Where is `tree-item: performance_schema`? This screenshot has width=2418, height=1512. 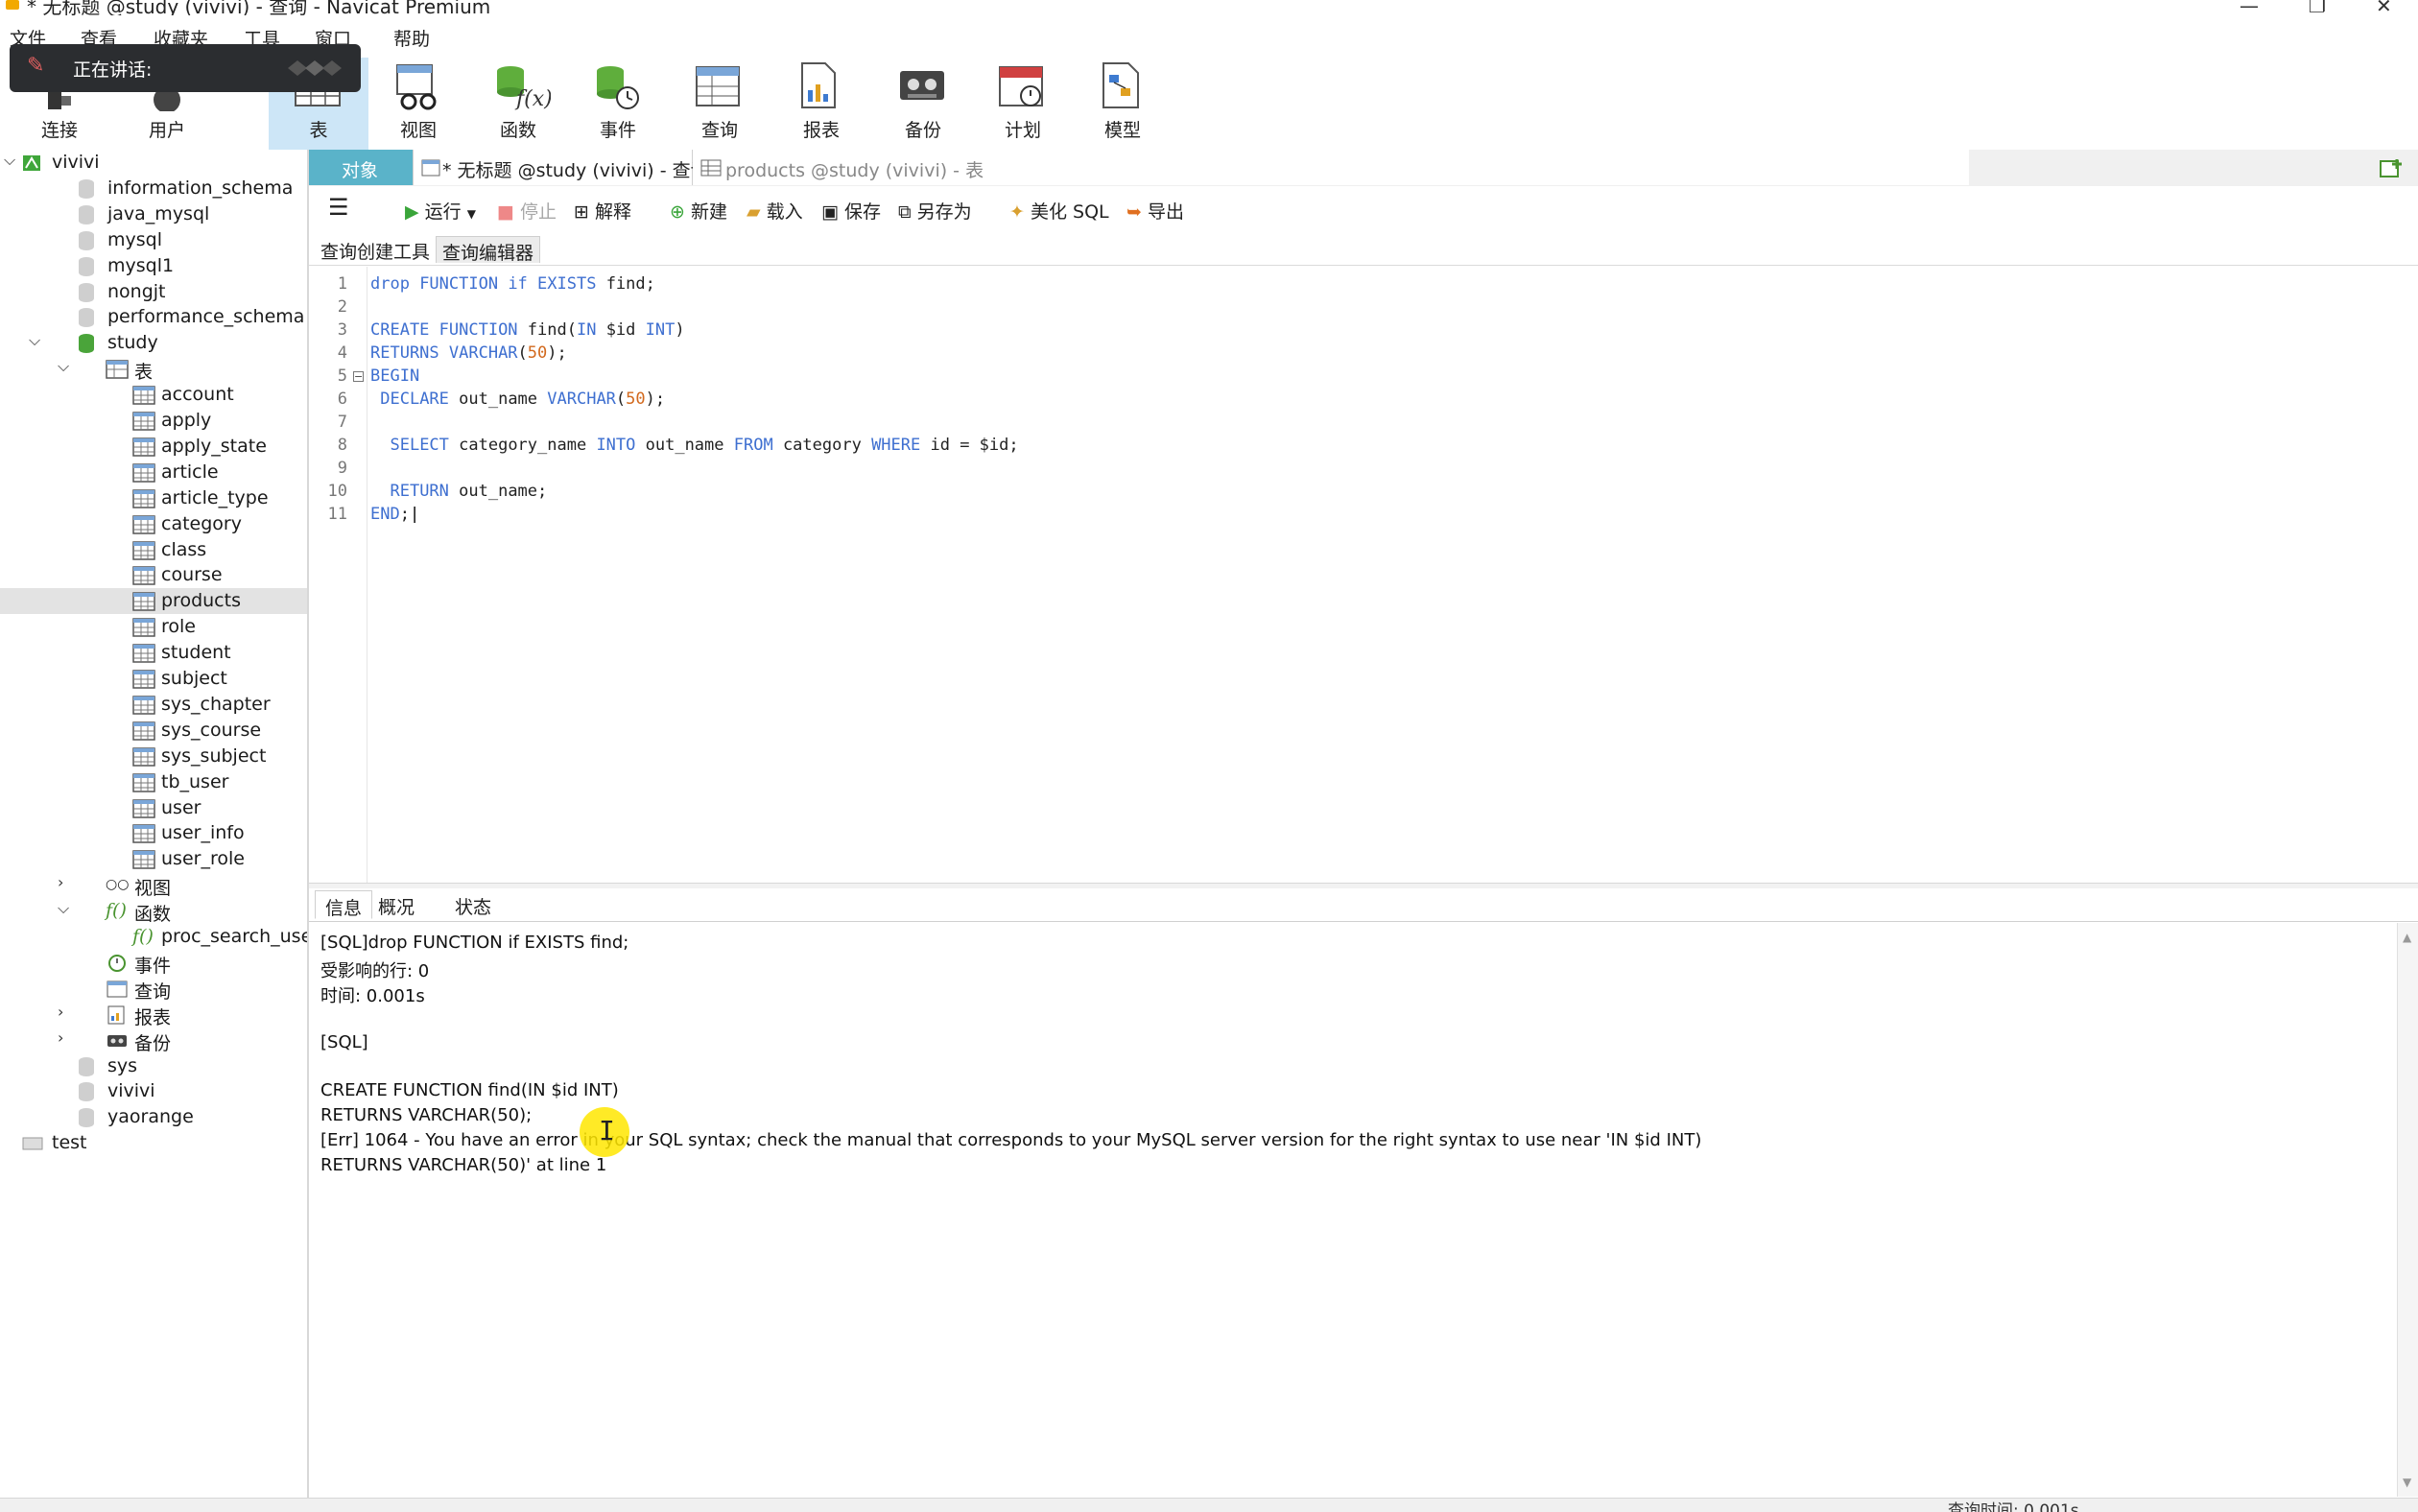
tree-item: performance_schema is located at coordinates (154, 317).